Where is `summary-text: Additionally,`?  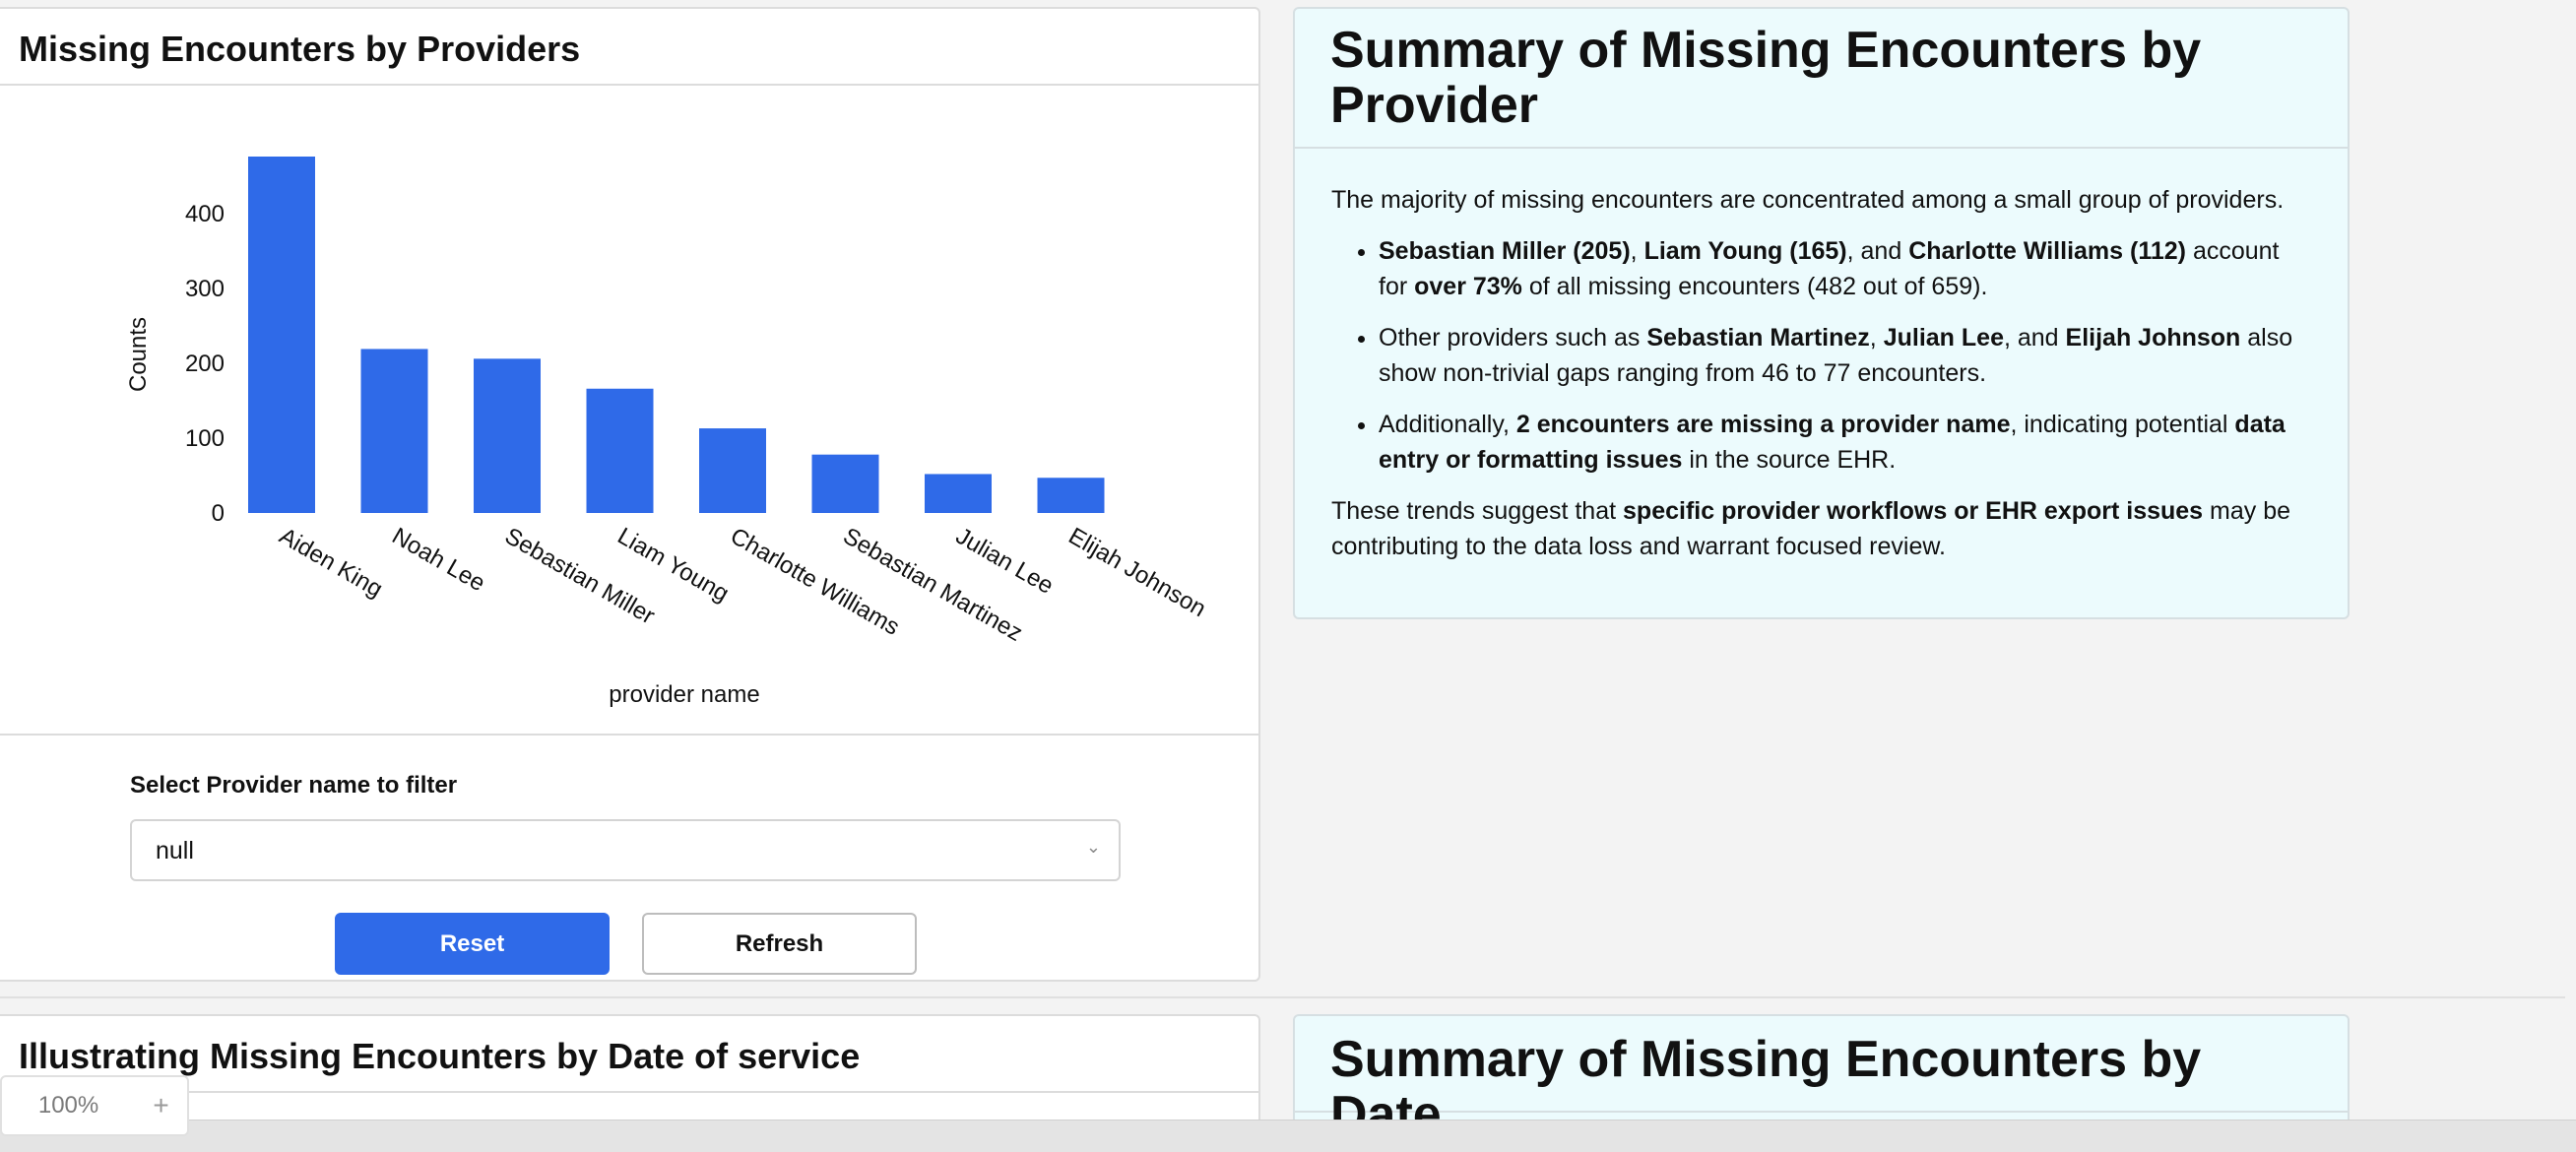
summary-text: Additionally, is located at coordinates (1447, 424).